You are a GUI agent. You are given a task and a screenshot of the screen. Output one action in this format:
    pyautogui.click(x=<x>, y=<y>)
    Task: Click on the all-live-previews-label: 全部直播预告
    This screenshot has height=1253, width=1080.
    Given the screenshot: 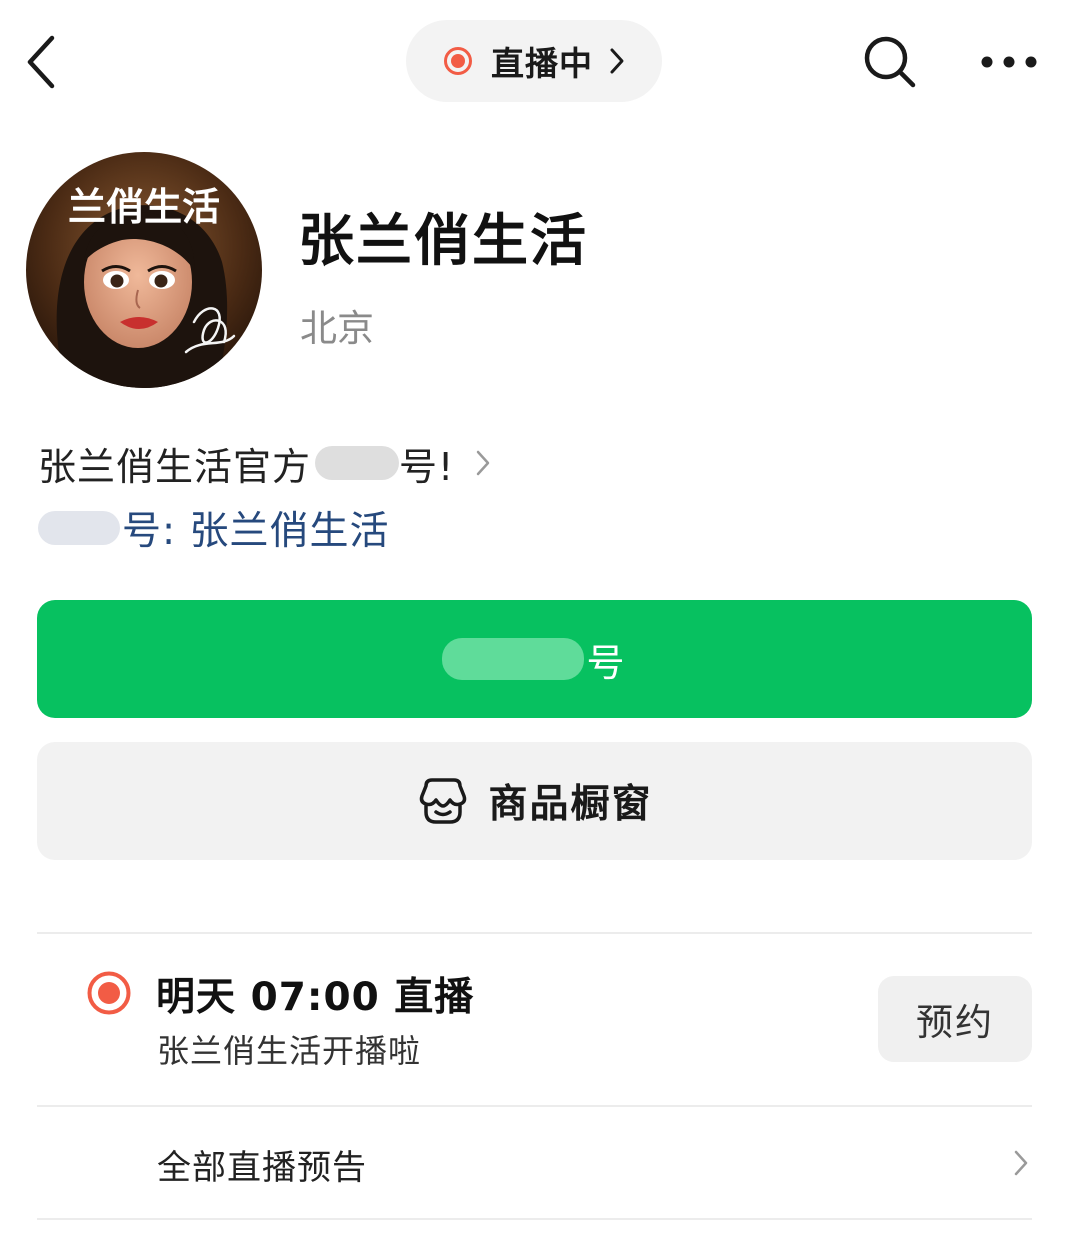 What is the action you would take?
    pyautogui.click(x=262, y=1168)
    